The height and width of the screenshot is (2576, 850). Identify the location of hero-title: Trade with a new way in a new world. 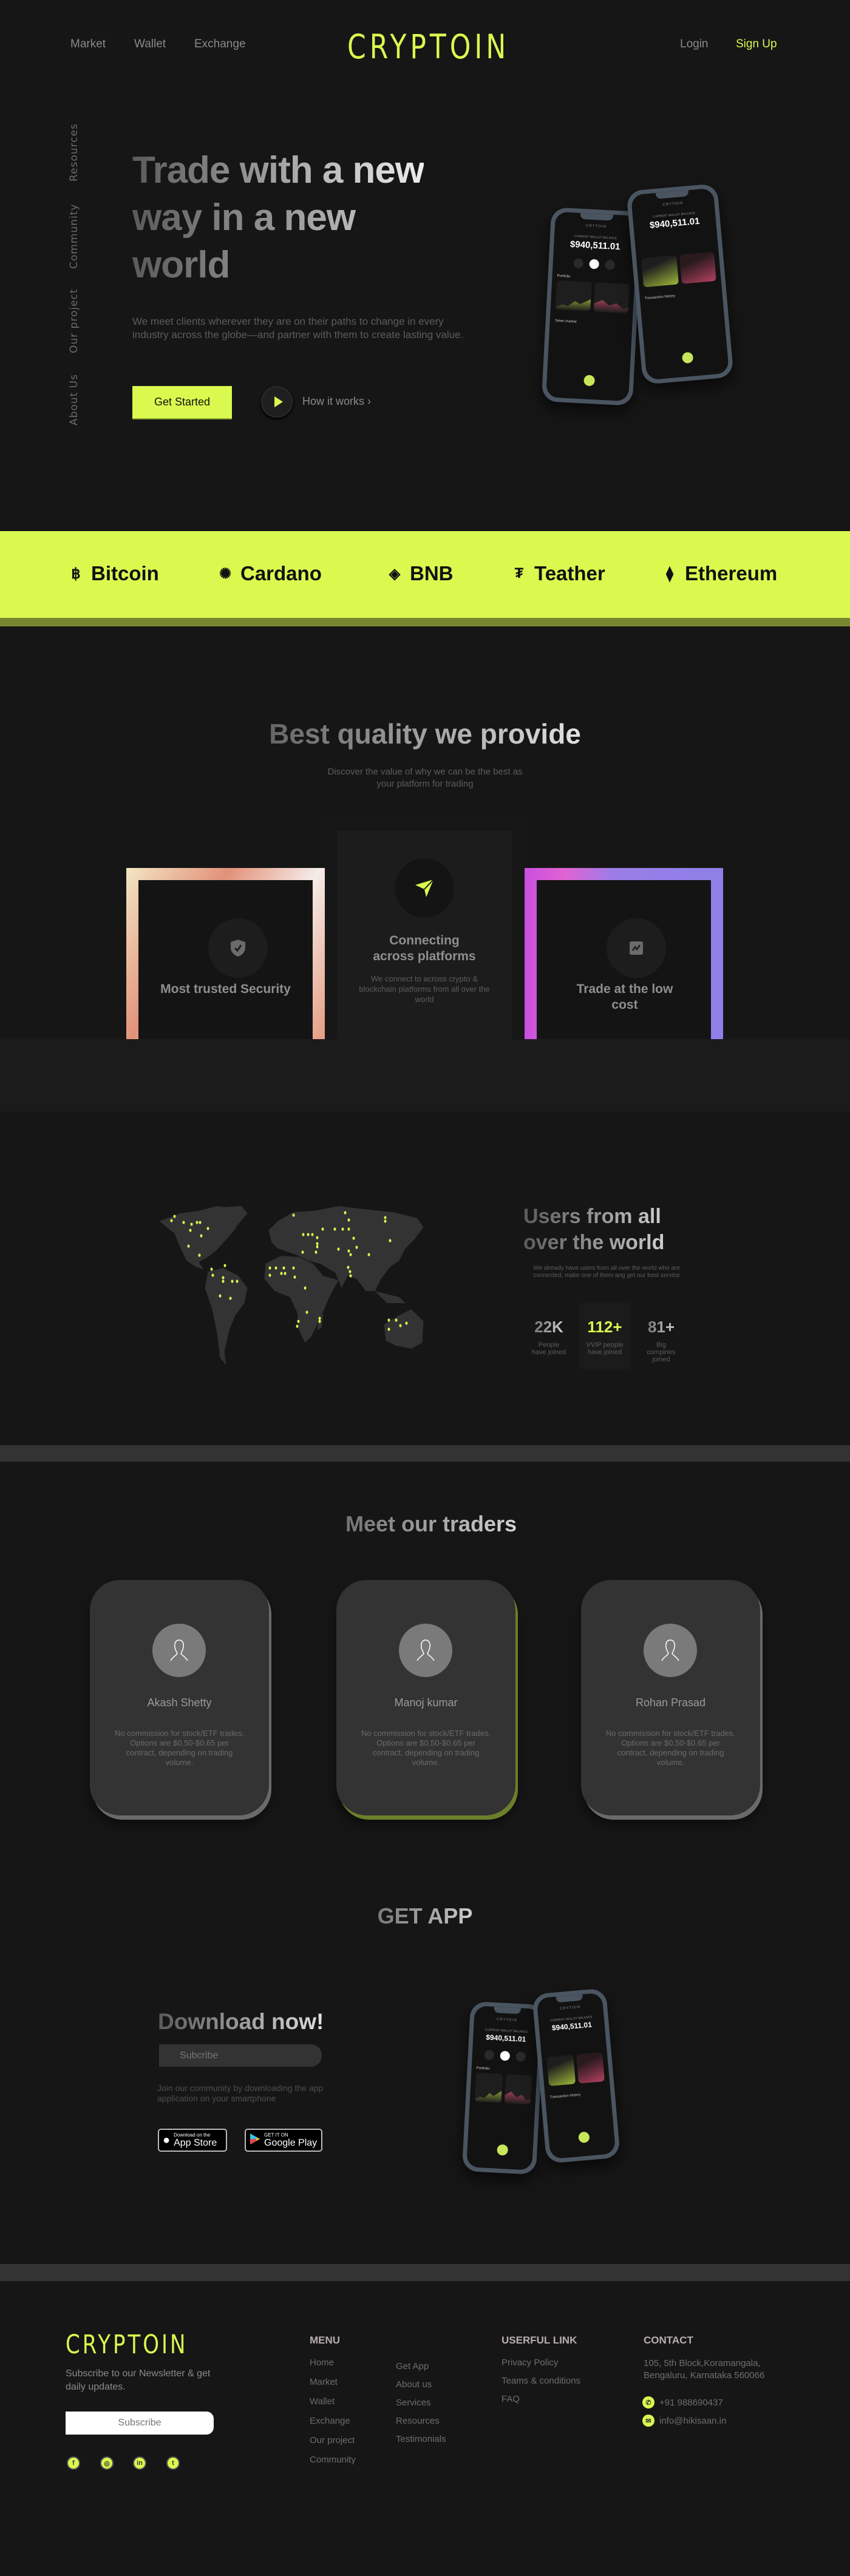
(278, 218).